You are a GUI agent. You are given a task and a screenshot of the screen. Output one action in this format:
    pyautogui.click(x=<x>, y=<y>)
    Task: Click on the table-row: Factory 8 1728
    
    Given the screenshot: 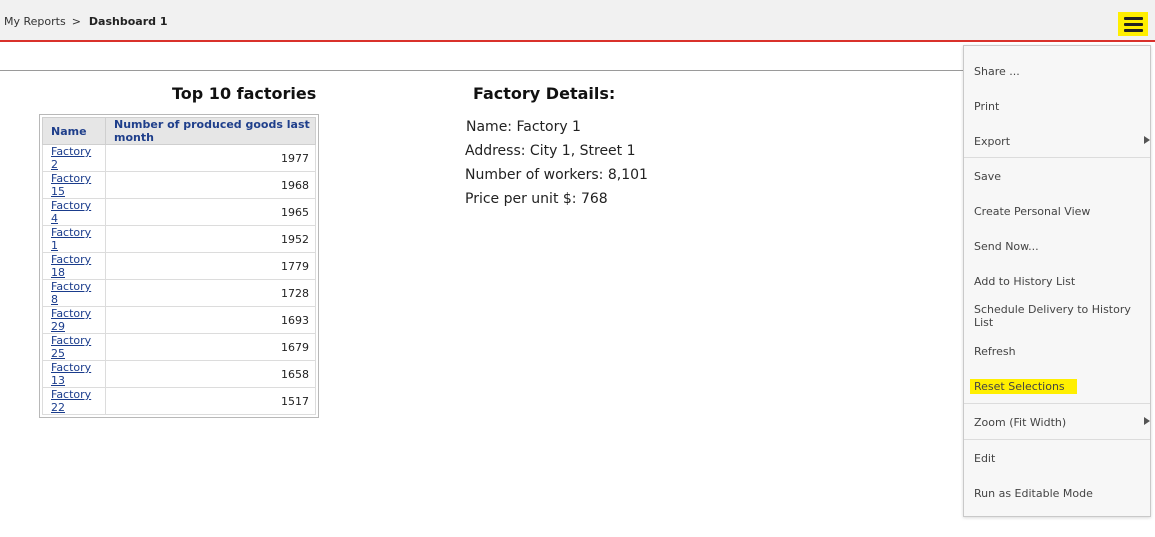 What is the action you would take?
    pyautogui.click(x=179, y=293)
    